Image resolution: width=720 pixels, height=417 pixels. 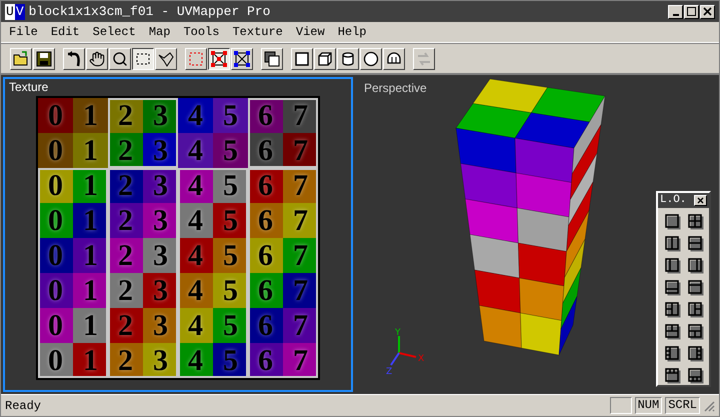 What do you see at coordinates (424, 58) in the screenshot?
I see `swap-arrows-icon` at bounding box center [424, 58].